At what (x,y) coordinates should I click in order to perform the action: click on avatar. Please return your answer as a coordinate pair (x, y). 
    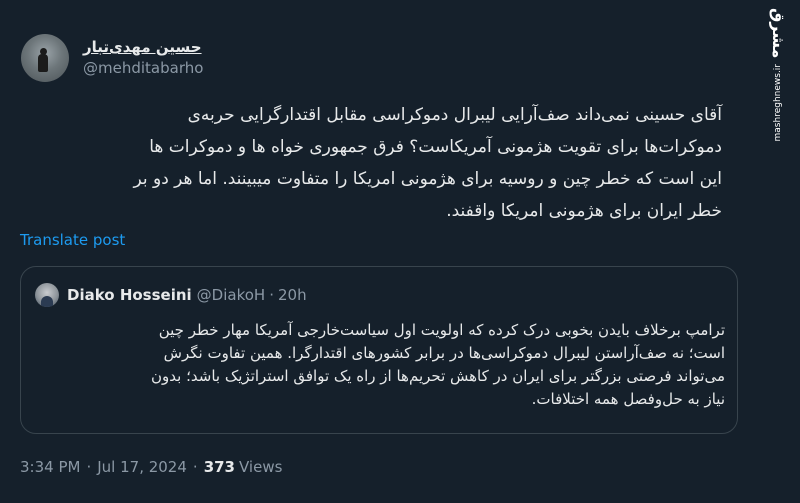
    Looking at the image, I should click on (45, 58).